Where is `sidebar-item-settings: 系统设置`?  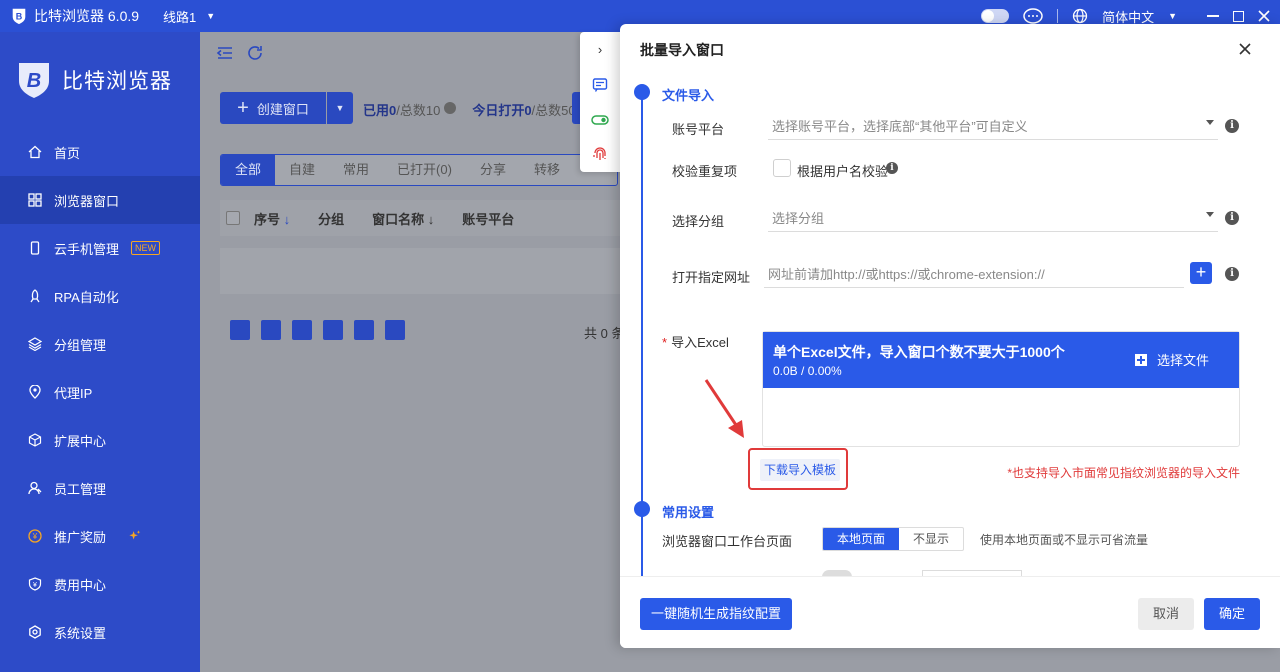 sidebar-item-settings: 系统设置 is located at coordinates (100, 632).